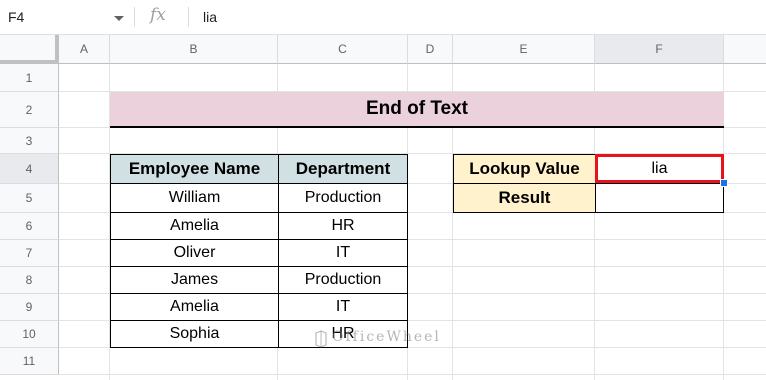 The image size is (766, 380). Describe the element at coordinates (524, 49) in the screenshot. I see `column-header-e: E` at that location.